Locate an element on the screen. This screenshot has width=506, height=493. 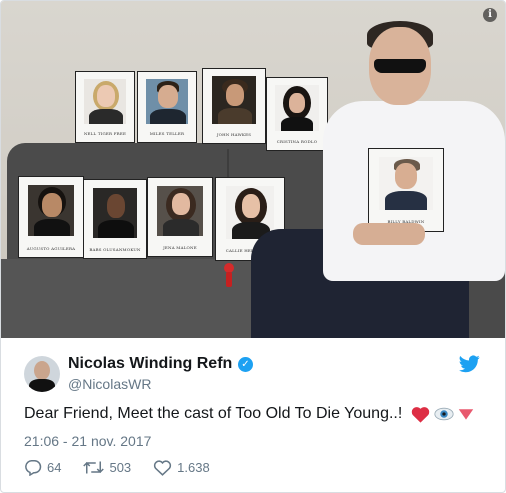
heart-icon is located at coordinates (420, 414).